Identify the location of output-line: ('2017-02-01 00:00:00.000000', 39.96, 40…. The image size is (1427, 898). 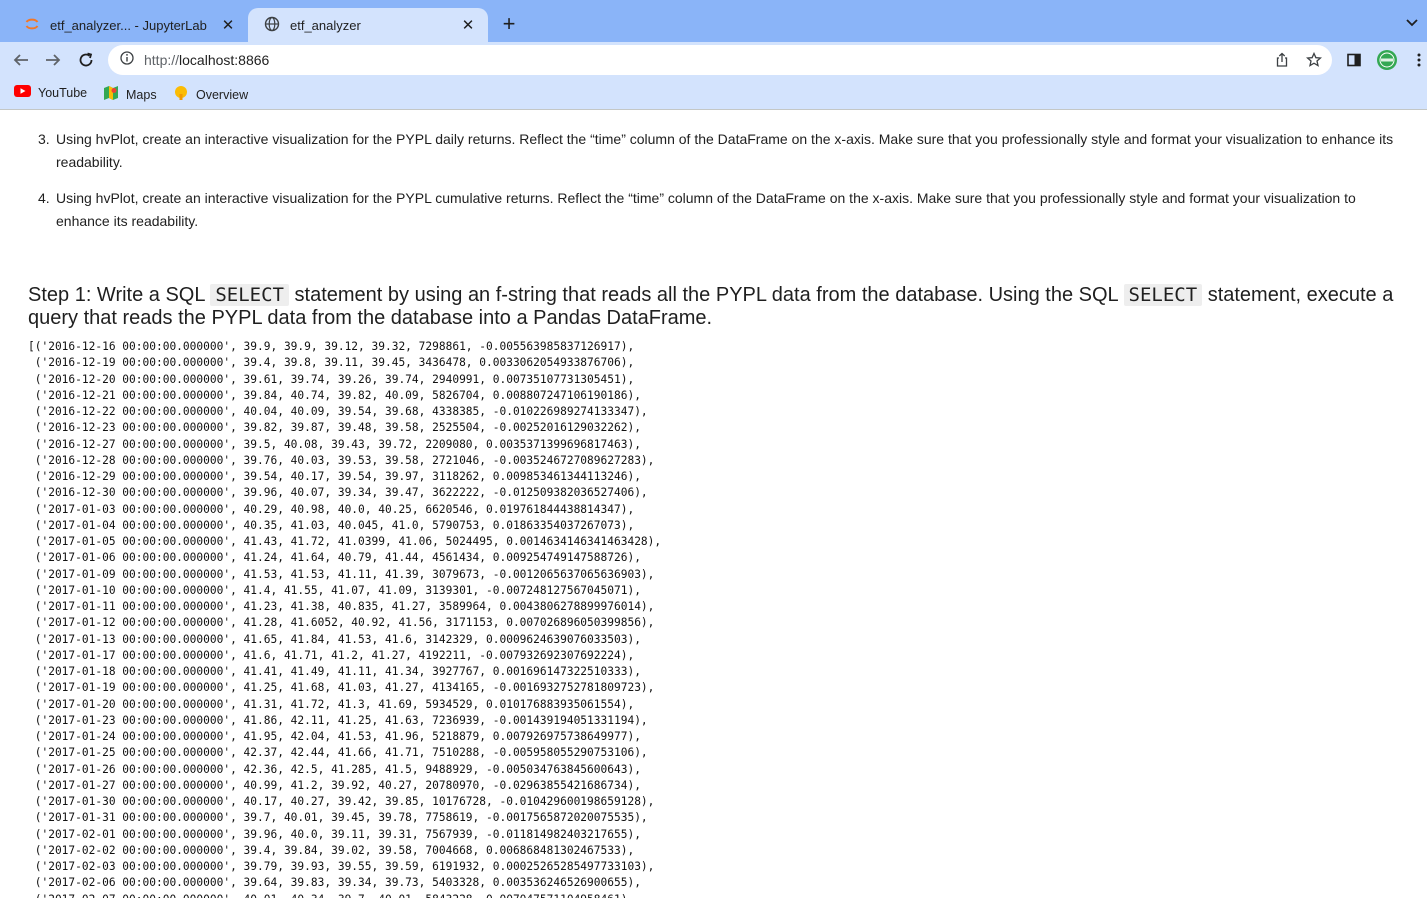
(337, 834).